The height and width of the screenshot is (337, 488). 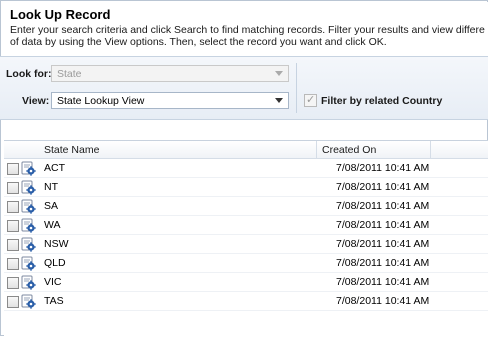 I want to click on table-row: ACT 7/08/2011 10:41 AM, so click(x=246, y=168).